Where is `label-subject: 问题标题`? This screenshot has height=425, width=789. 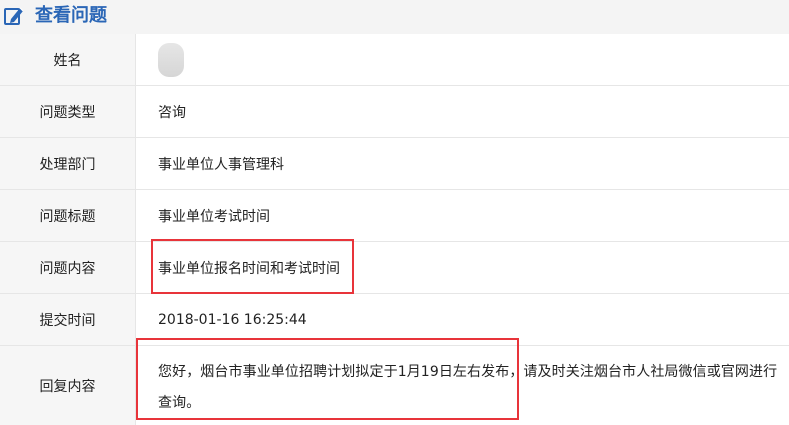 label-subject: 问题标题 is located at coordinates (68, 215).